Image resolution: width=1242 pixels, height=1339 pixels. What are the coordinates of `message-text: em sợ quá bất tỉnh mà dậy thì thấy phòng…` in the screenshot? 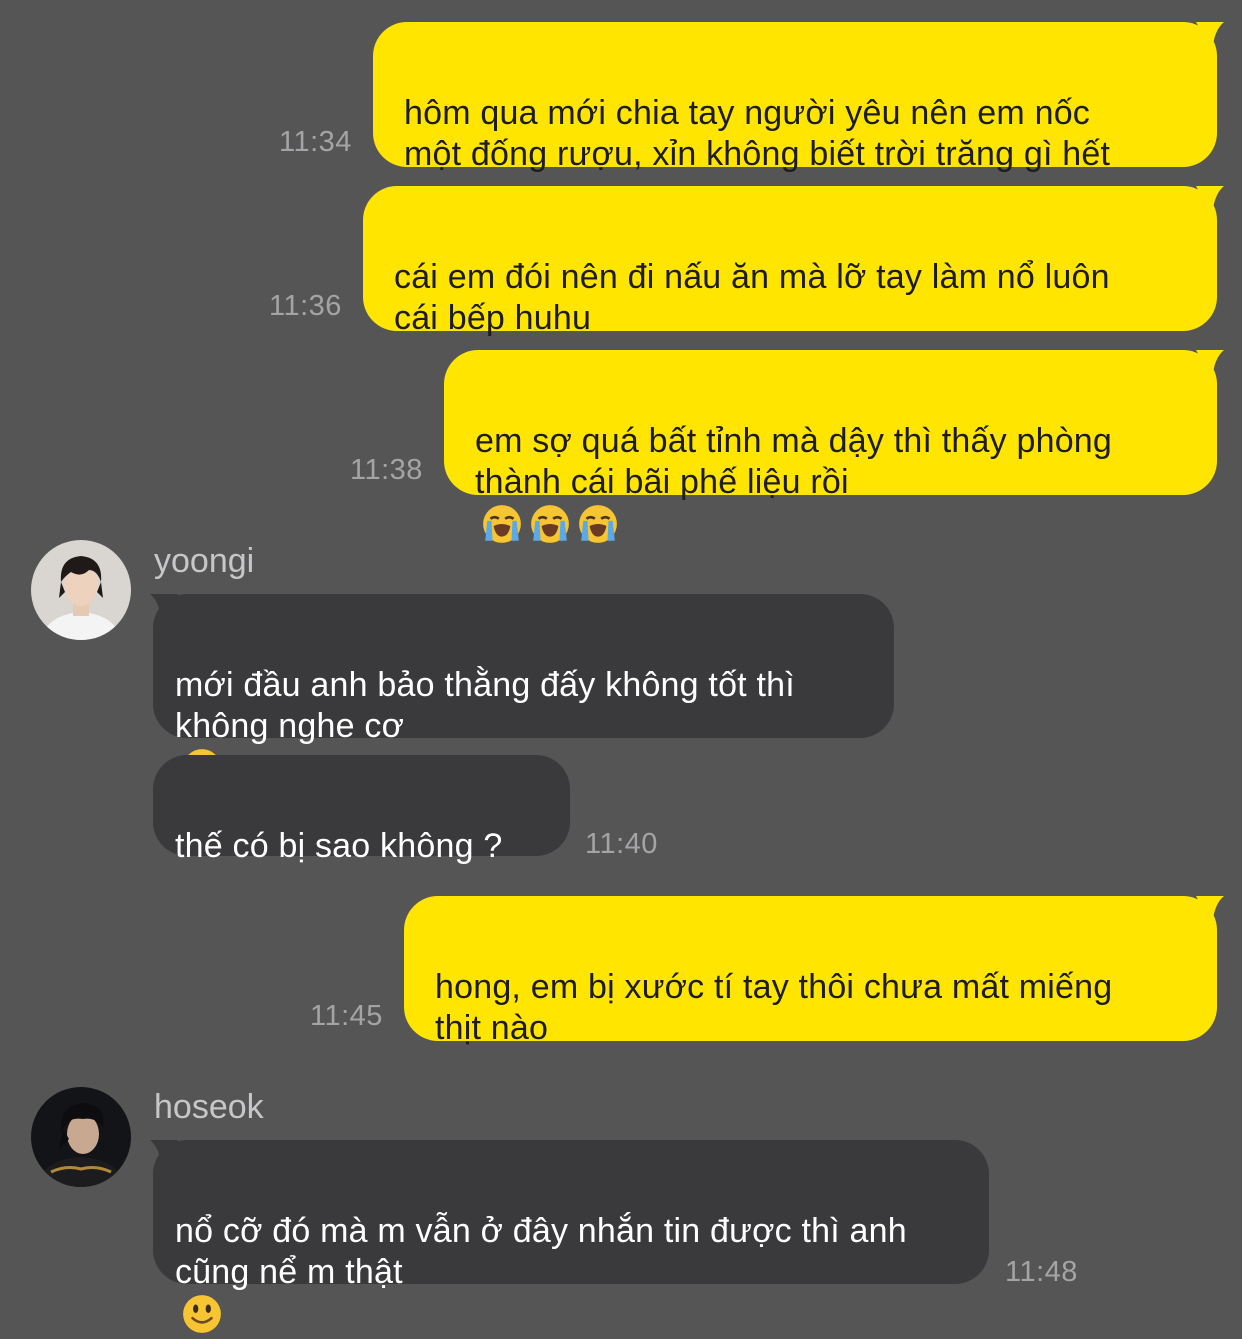 It's located at (794, 461).